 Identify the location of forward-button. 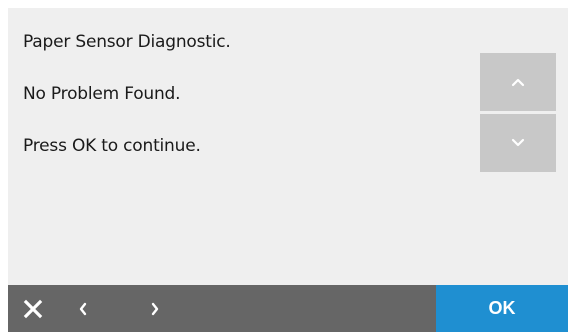
(155, 308).